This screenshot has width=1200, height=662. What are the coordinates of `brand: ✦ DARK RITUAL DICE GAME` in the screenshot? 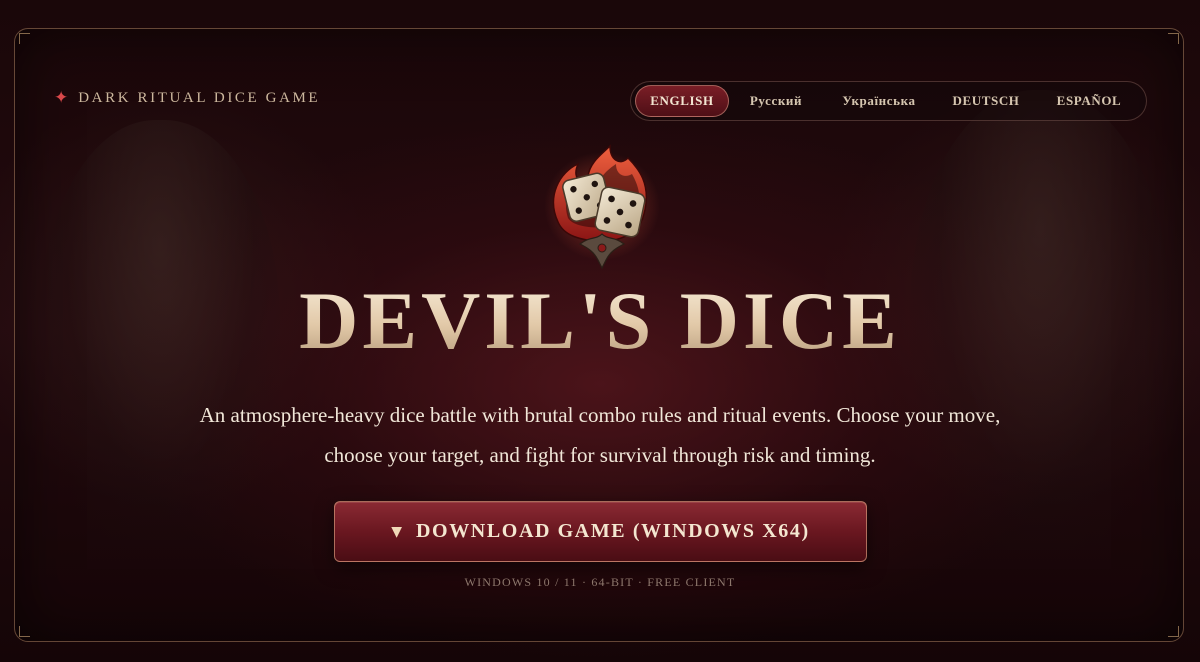 It's located at (187, 98).